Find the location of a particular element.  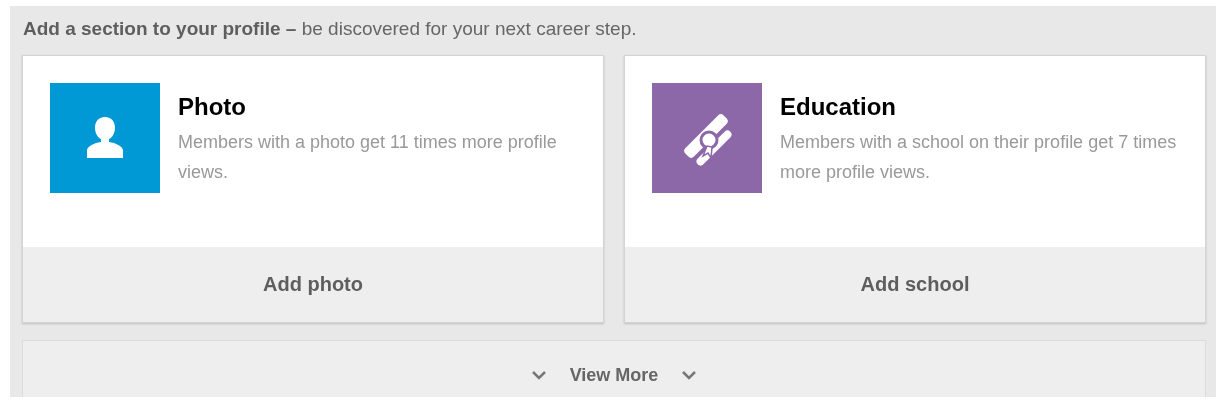

card-title: Photo is located at coordinates (212, 107).